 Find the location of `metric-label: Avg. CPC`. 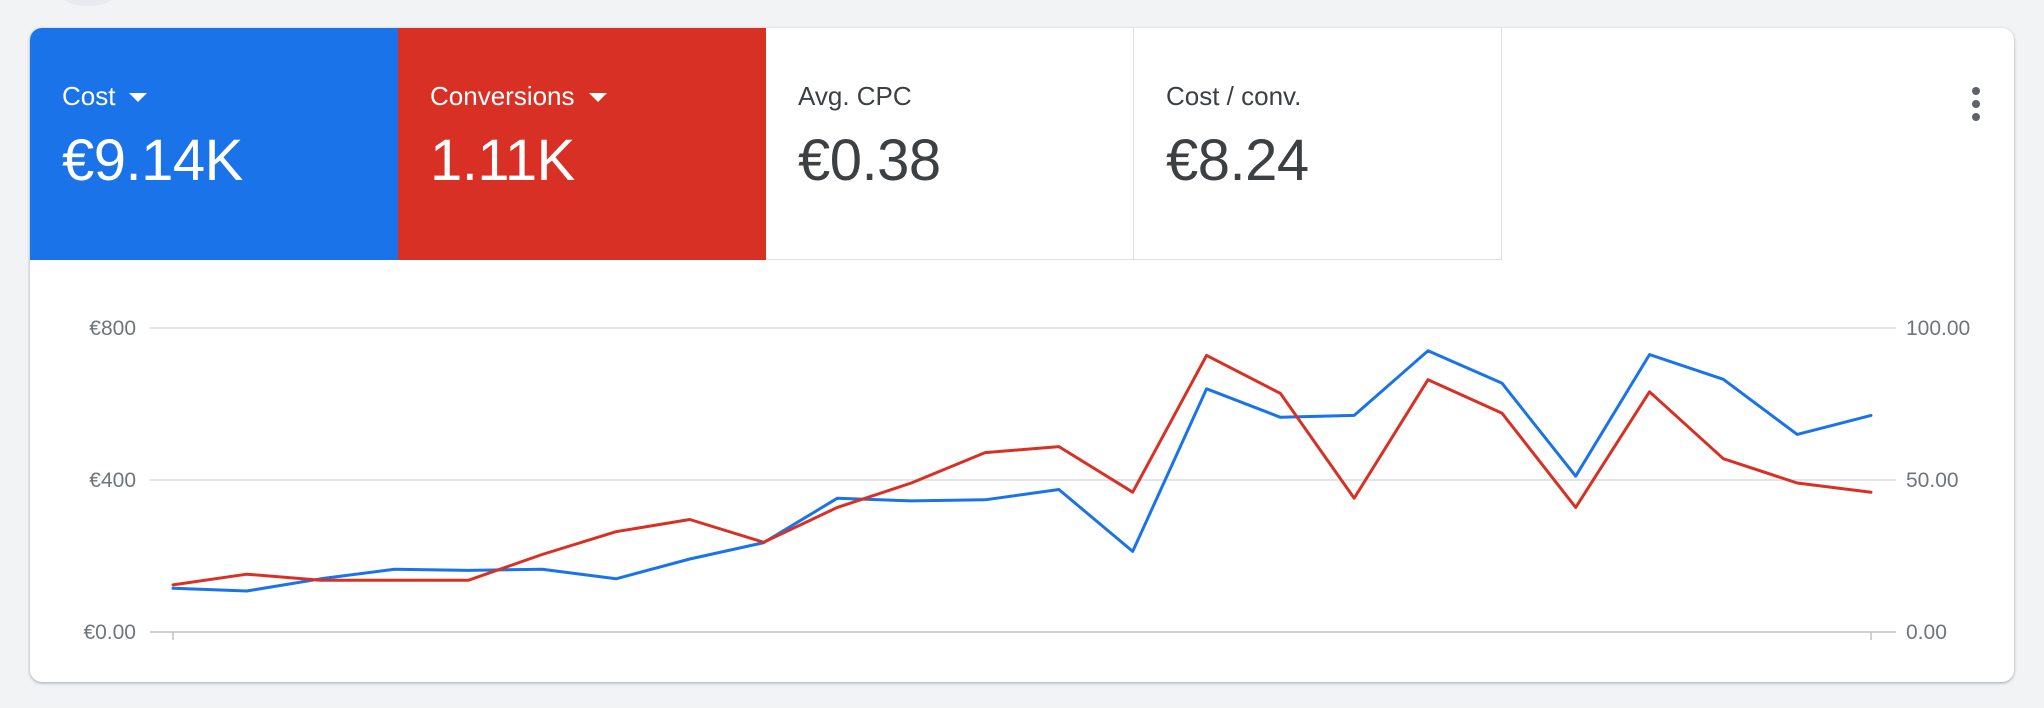

metric-label: Avg. CPC is located at coordinates (965, 96).